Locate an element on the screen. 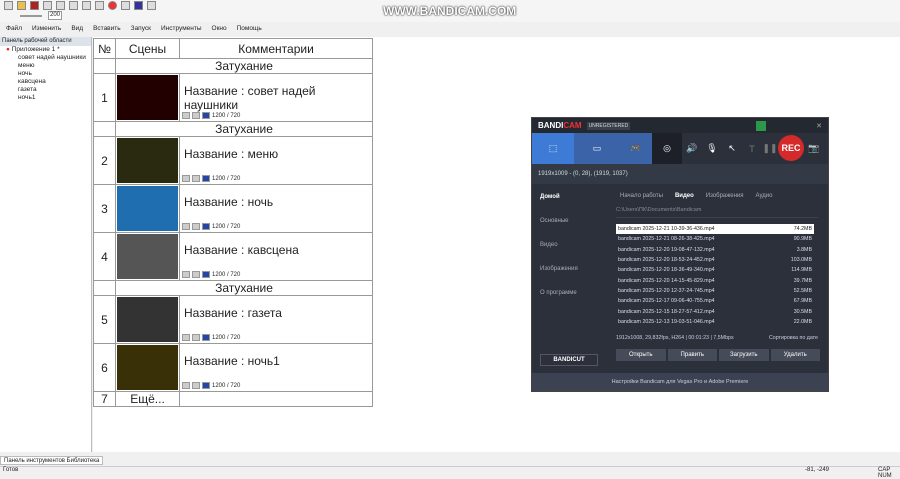  menu-insert: Вставить is located at coordinates (107, 28).